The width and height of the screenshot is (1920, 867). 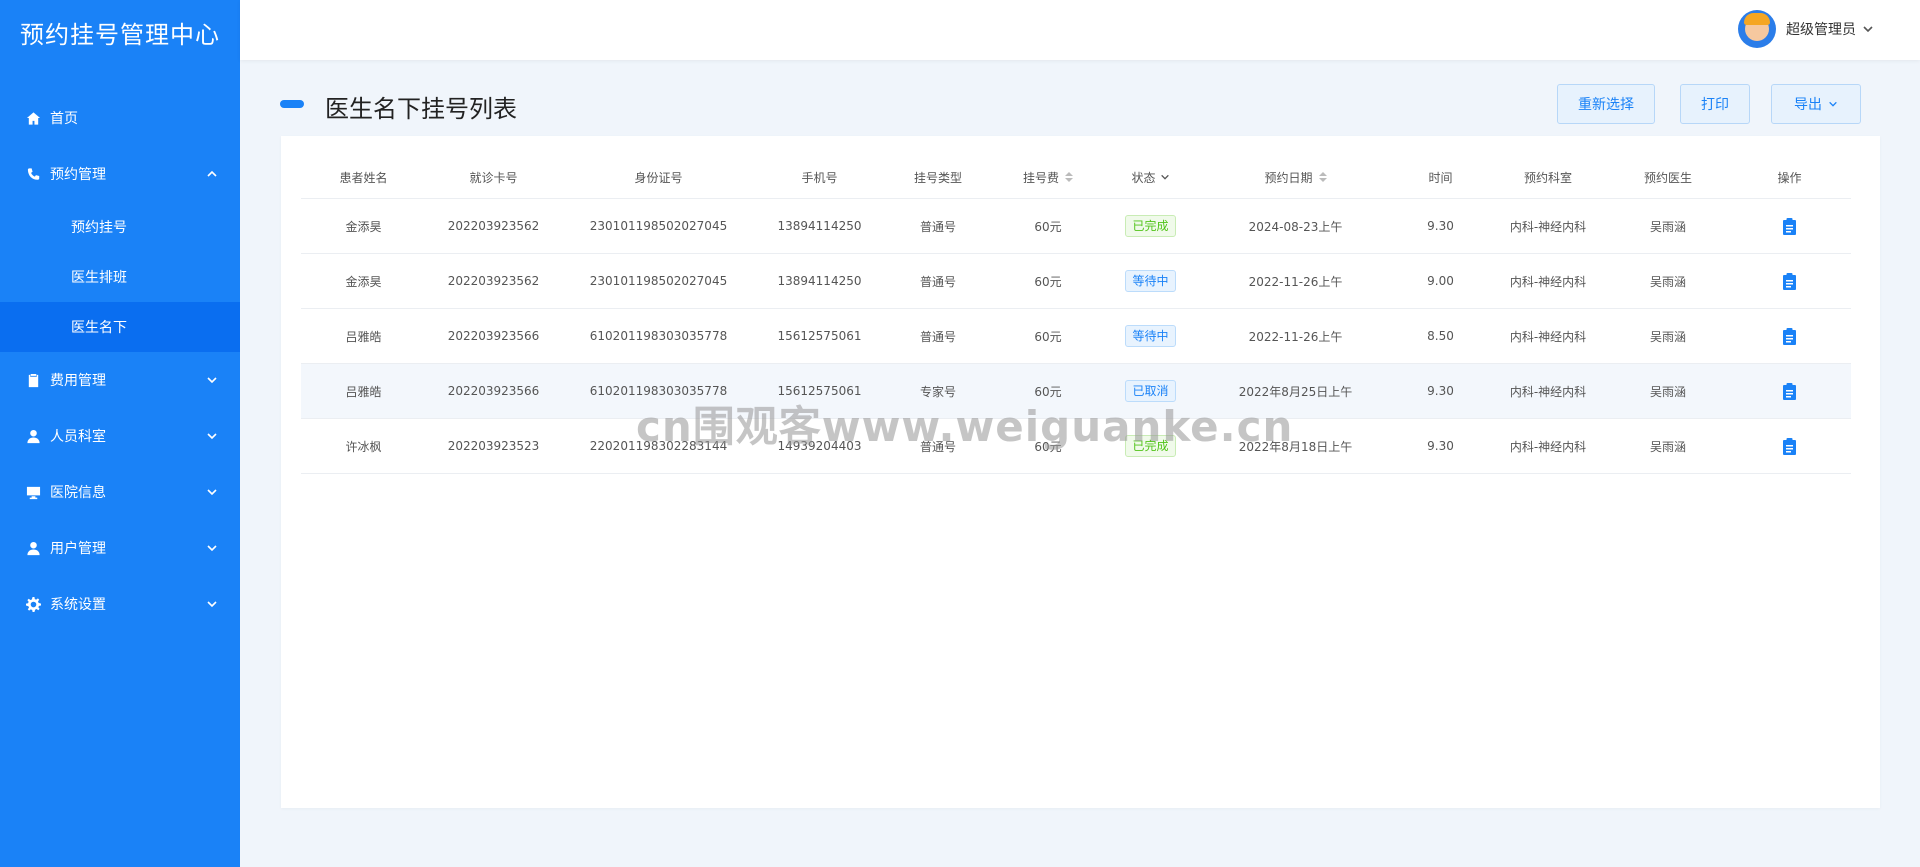 I want to click on sidebar-item-fees: 费用管理, so click(x=120, y=380).